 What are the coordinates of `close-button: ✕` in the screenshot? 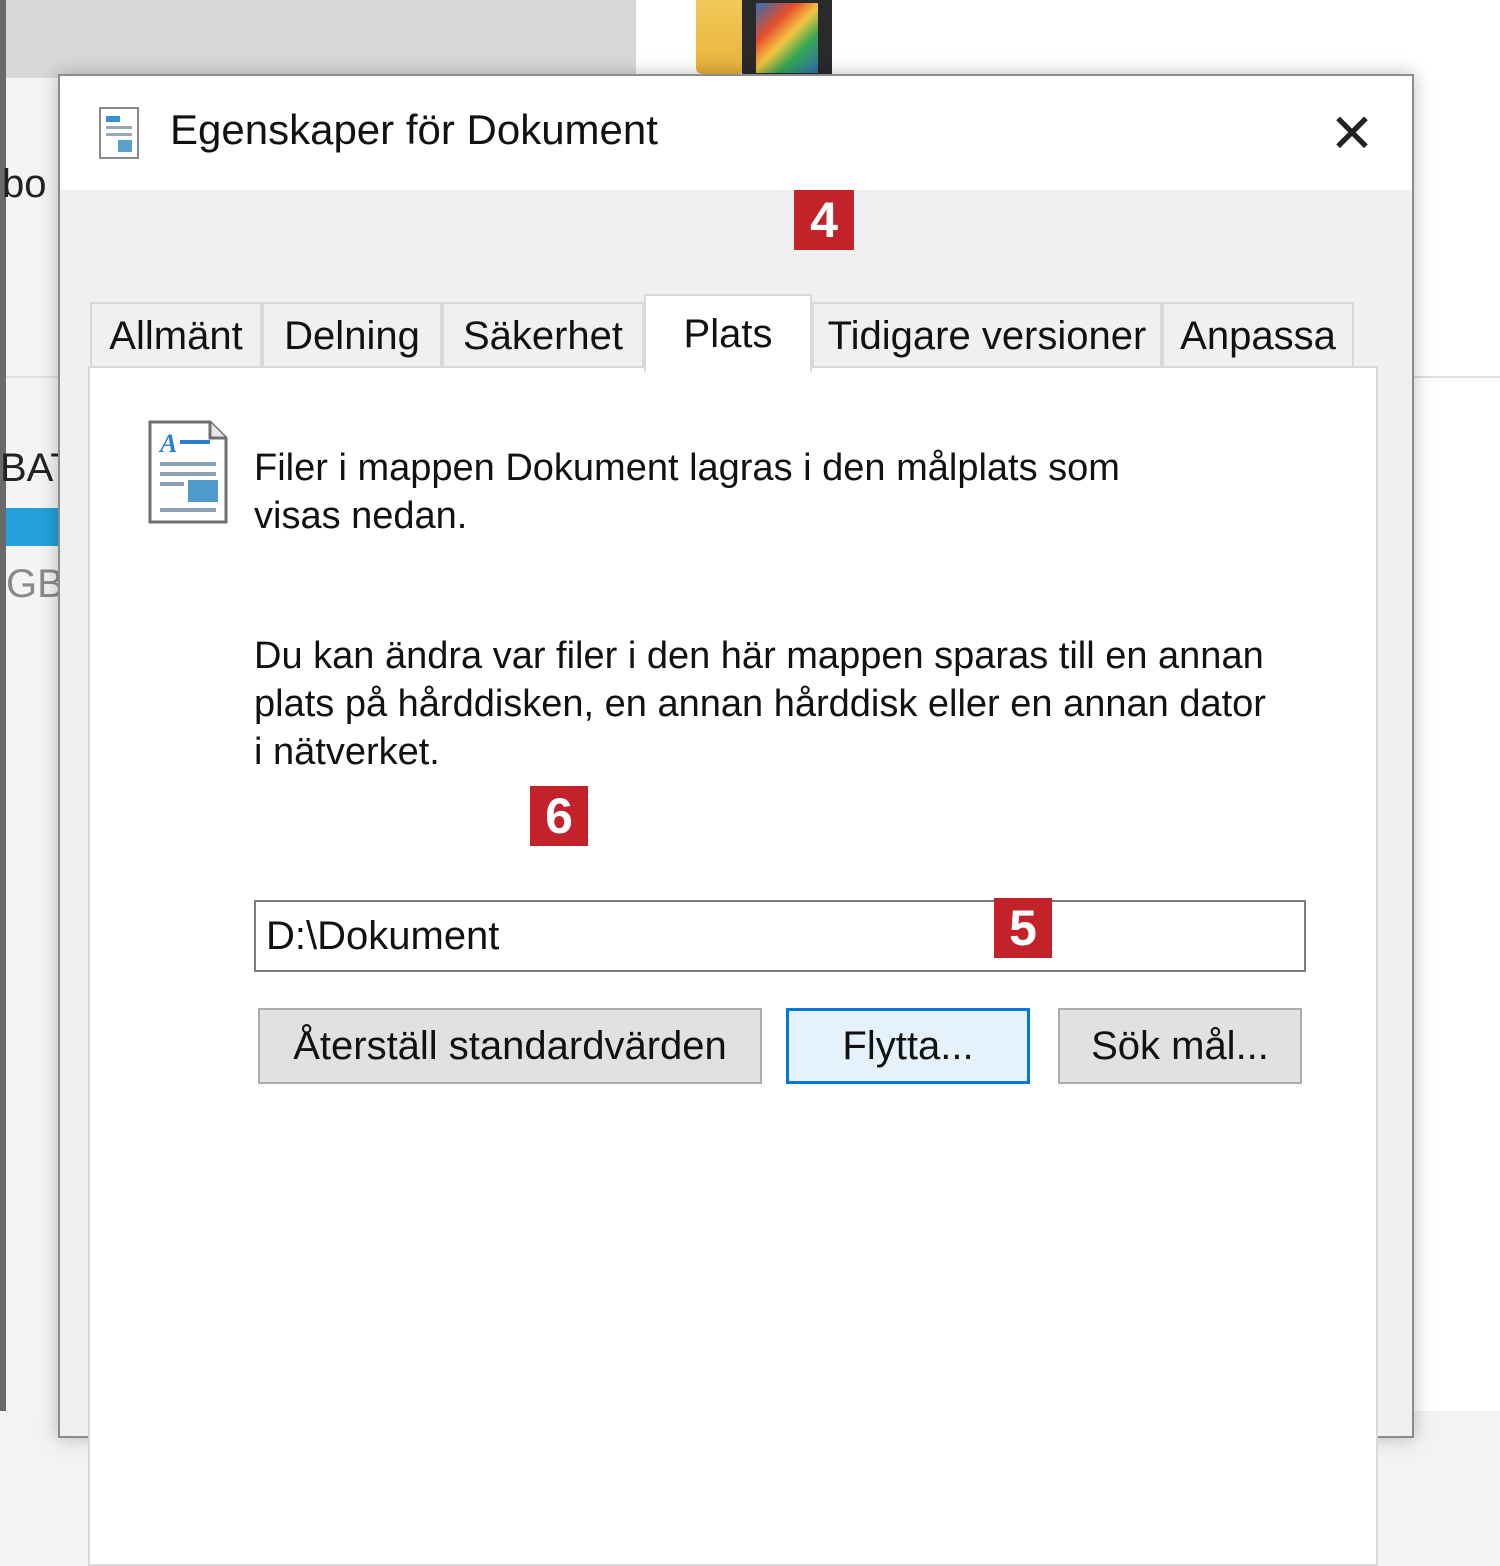 It's located at (1352, 133).